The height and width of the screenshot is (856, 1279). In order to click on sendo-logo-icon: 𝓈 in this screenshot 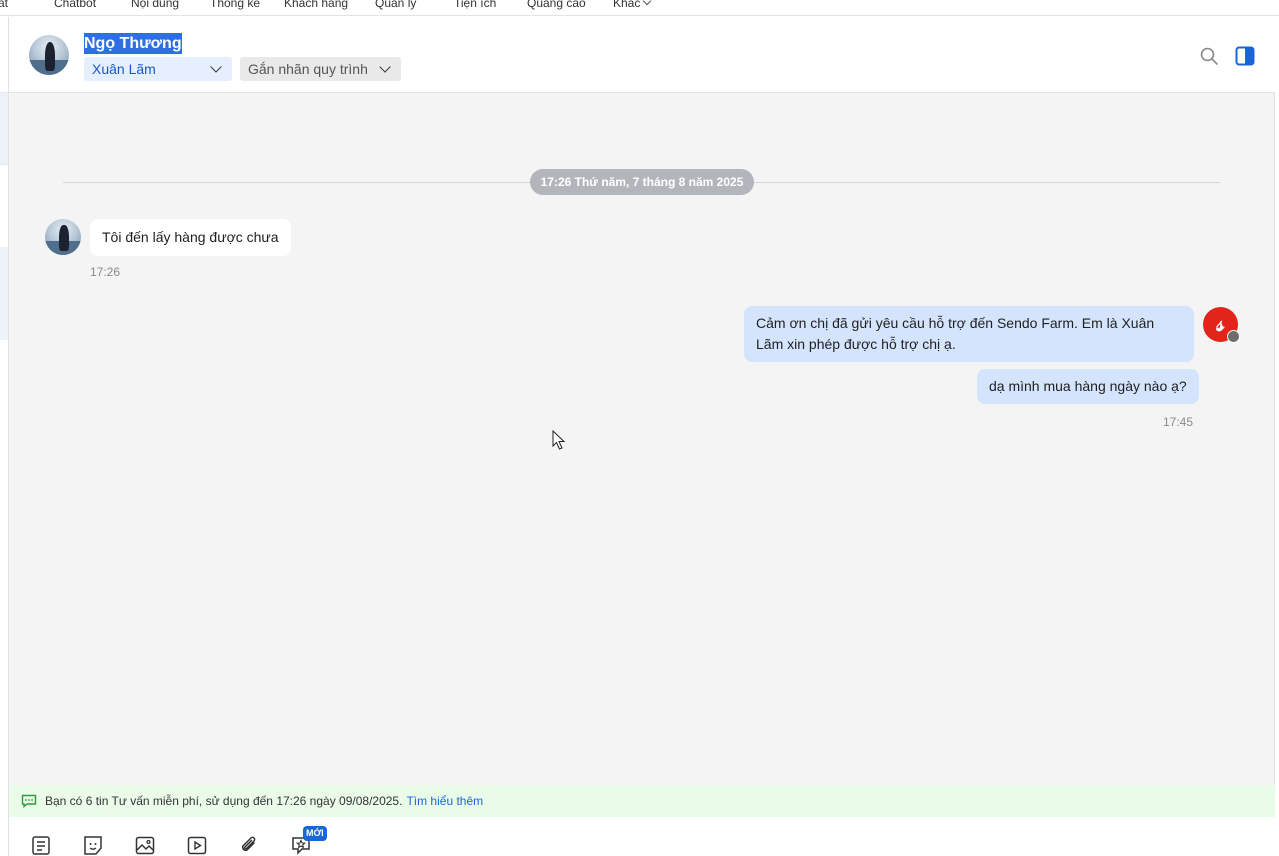, I will do `click(1220, 323)`.